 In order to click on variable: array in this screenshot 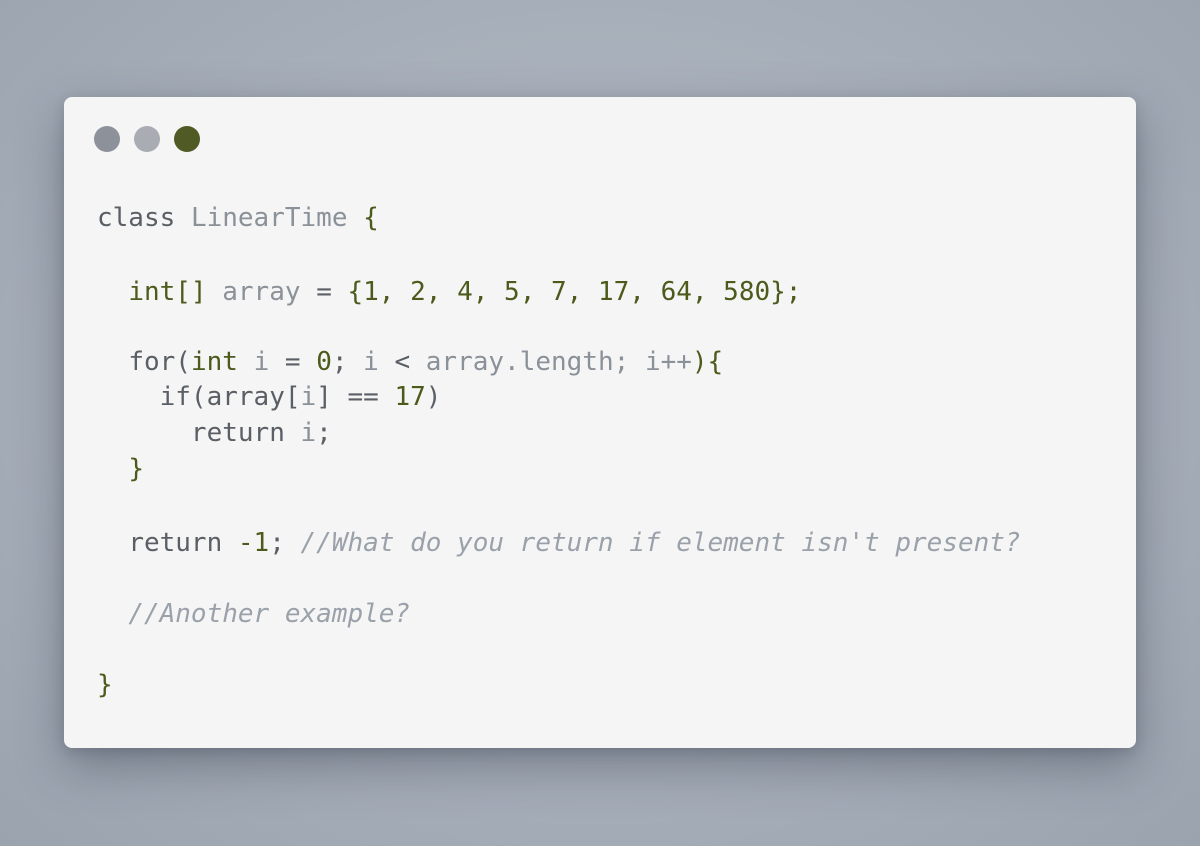, I will do `click(261, 292)`.